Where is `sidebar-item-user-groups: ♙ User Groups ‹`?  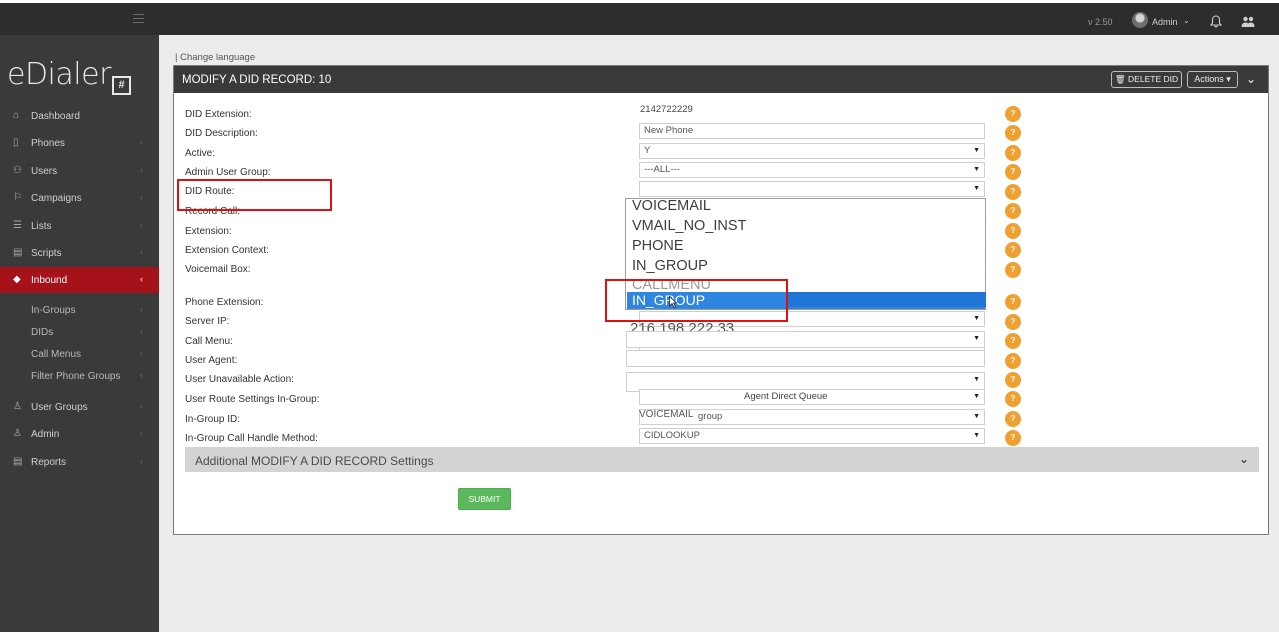 sidebar-item-user-groups: ♙ User Groups ‹ is located at coordinates (79, 407).